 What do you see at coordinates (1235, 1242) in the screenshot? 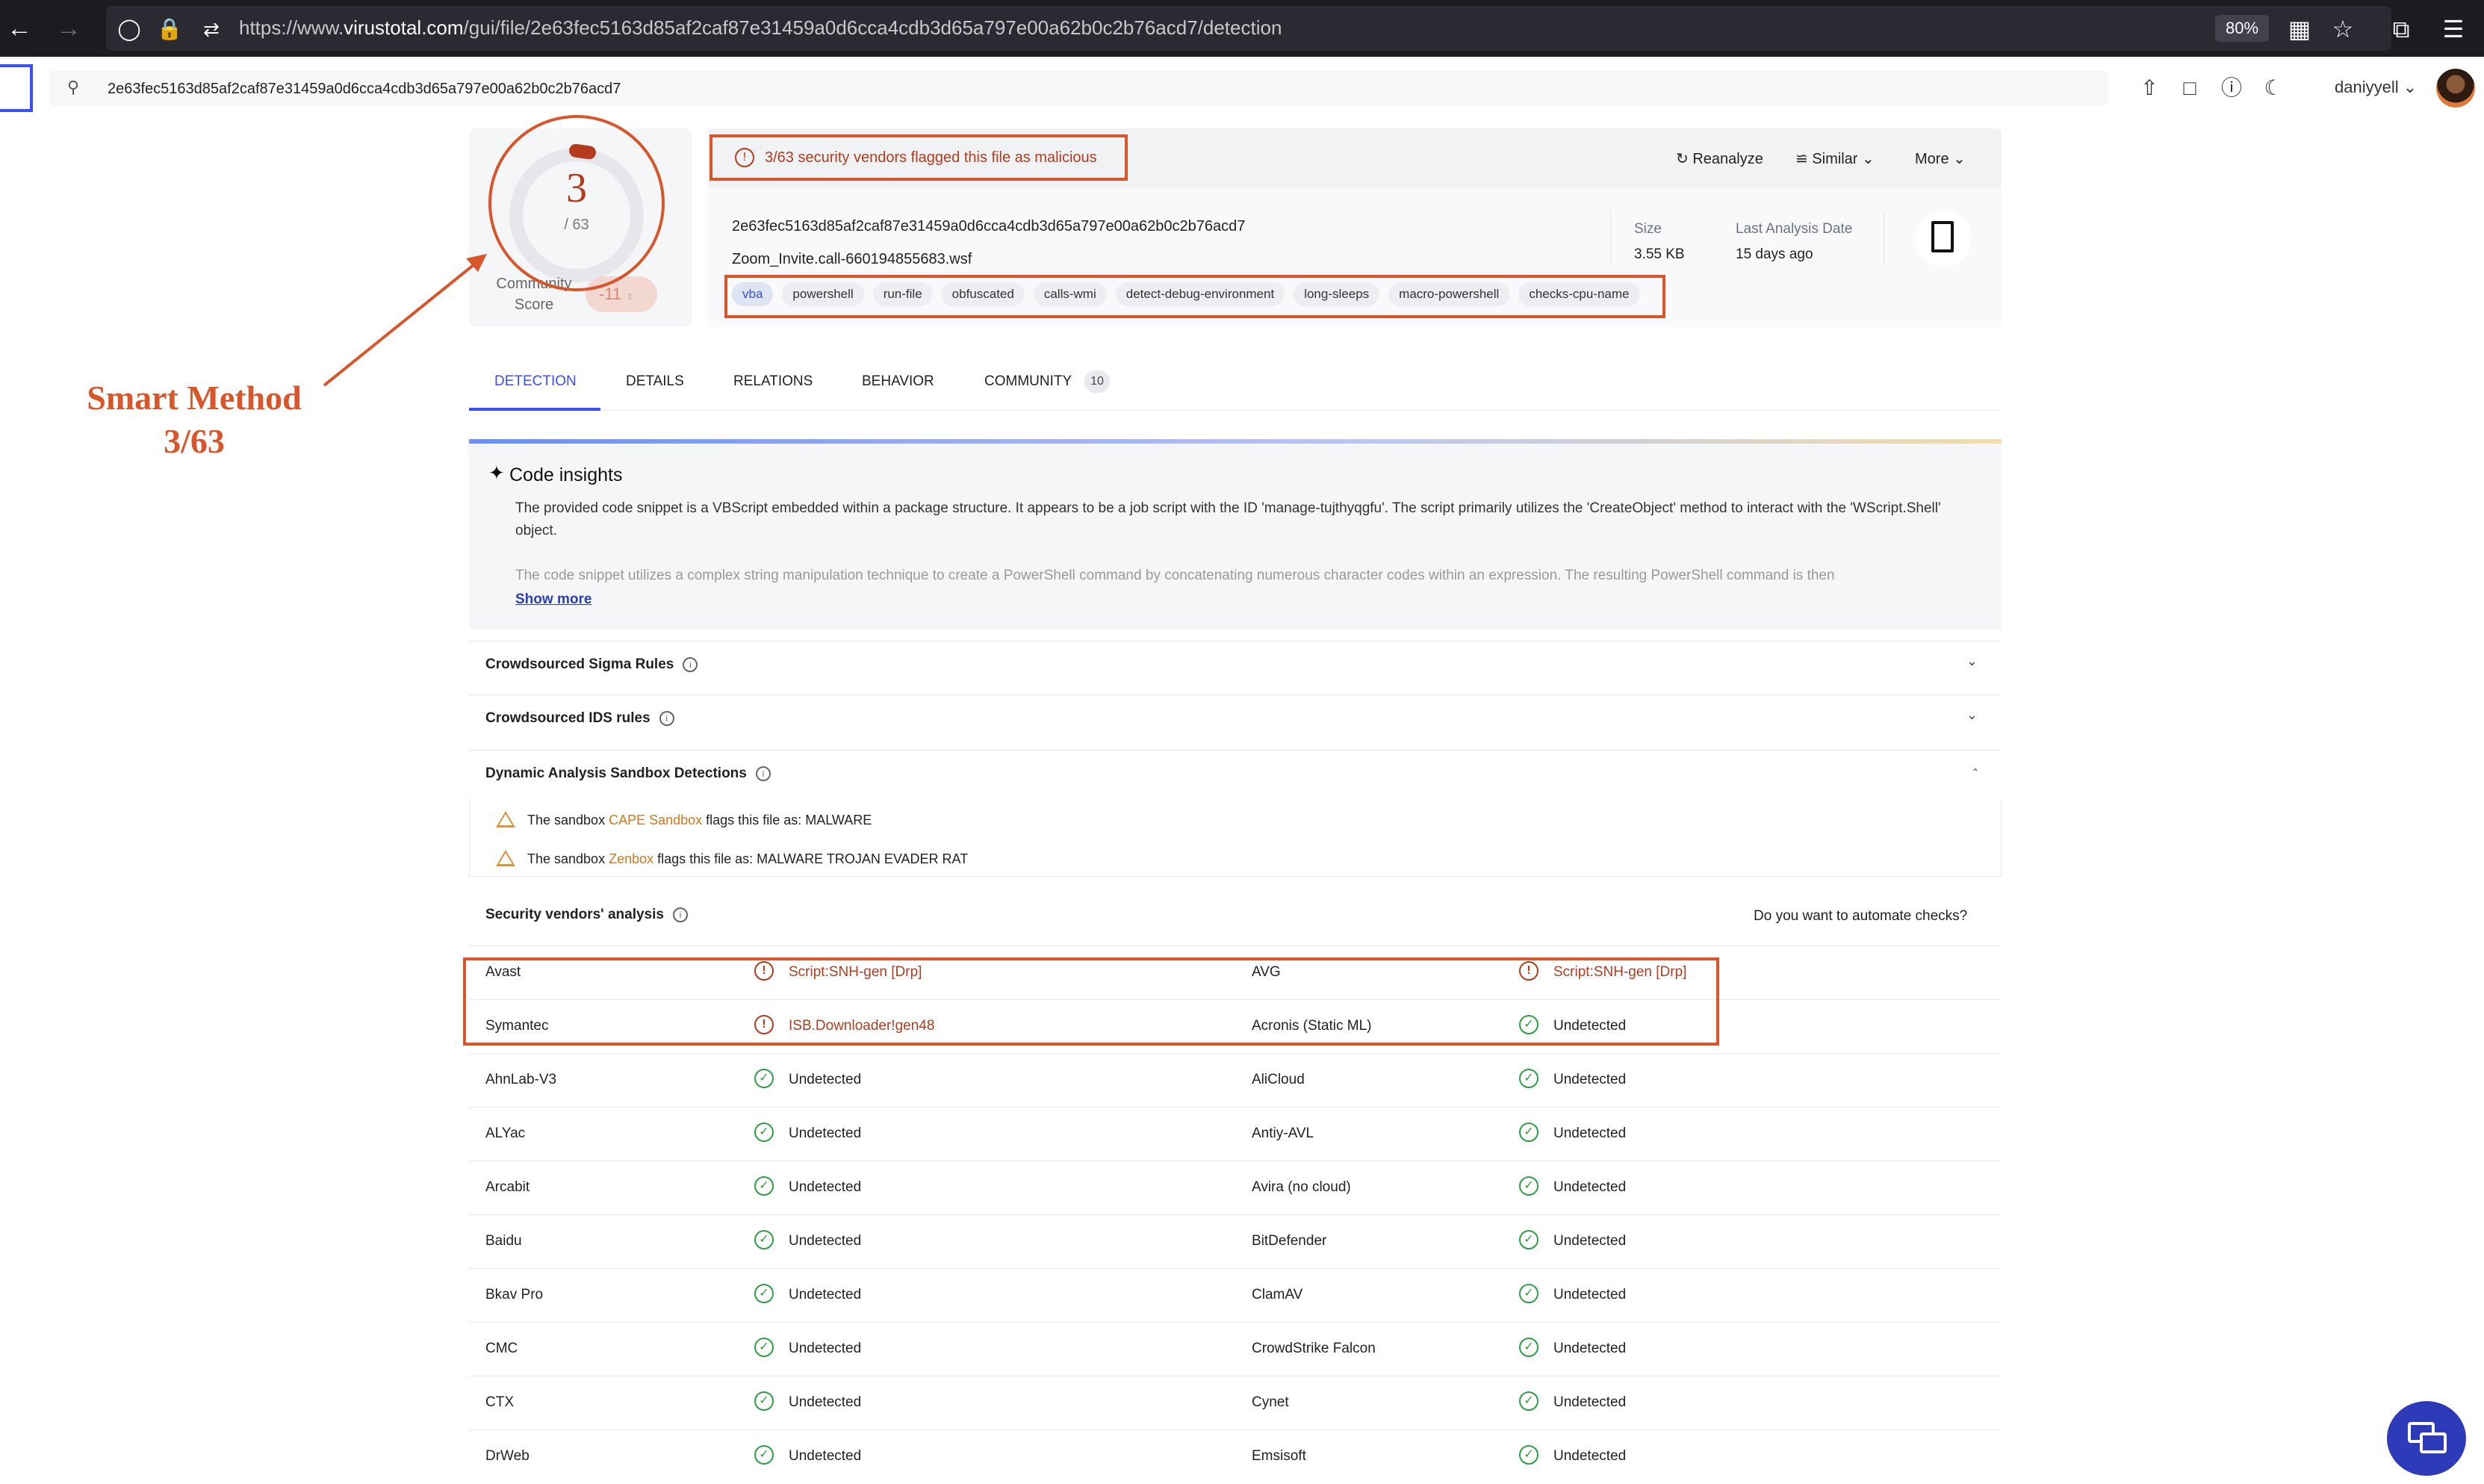
I see `vendor-row: Baidu ✓ Undetected BitDefender ✓ Undetected` at bounding box center [1235, 1242].